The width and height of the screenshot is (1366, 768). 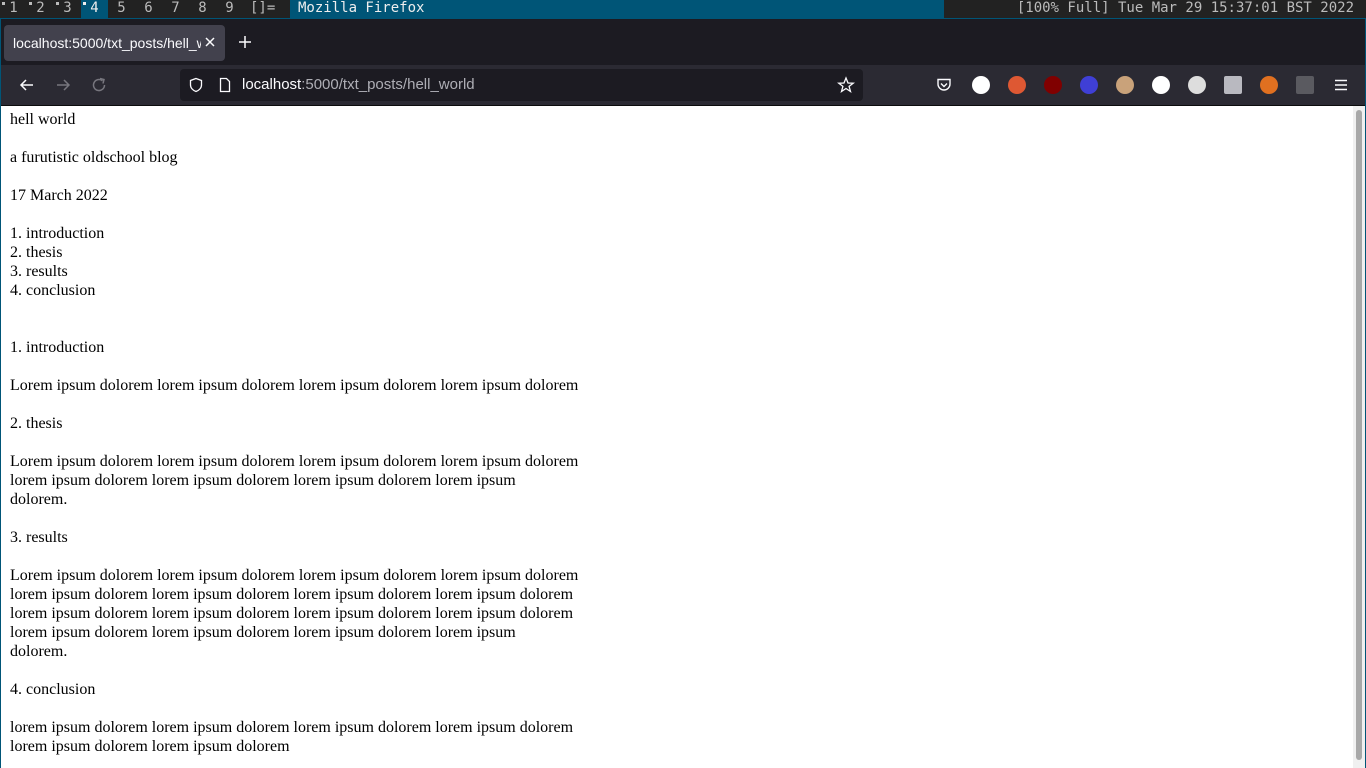 I want to click on layers-extension-icon, so click(x=1089, y=85).